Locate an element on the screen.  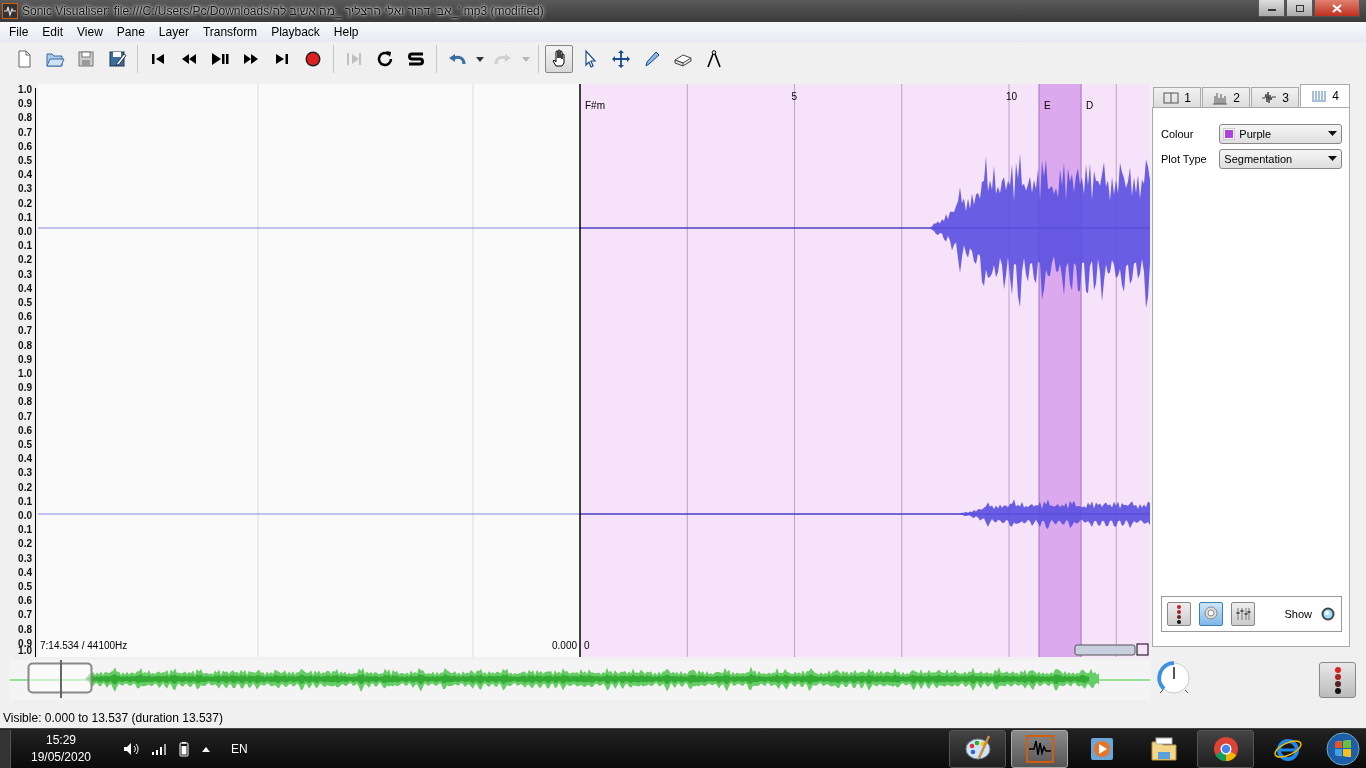
meter-icon is located at coordinates (1179, 614).